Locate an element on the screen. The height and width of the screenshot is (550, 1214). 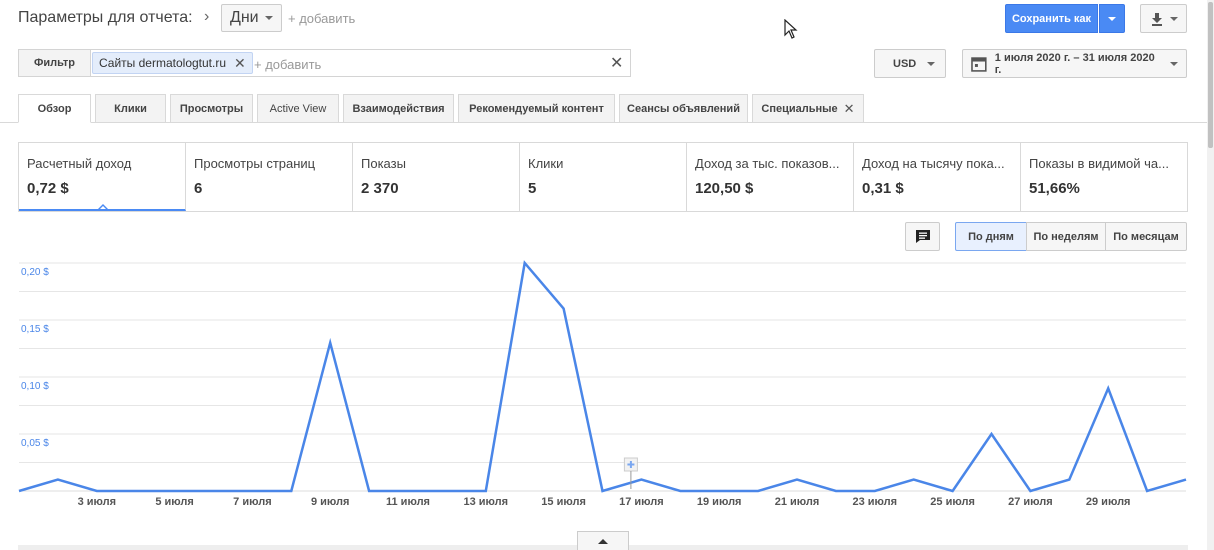
metric-value: 120,50 $ is located at coordinates (724, 188).